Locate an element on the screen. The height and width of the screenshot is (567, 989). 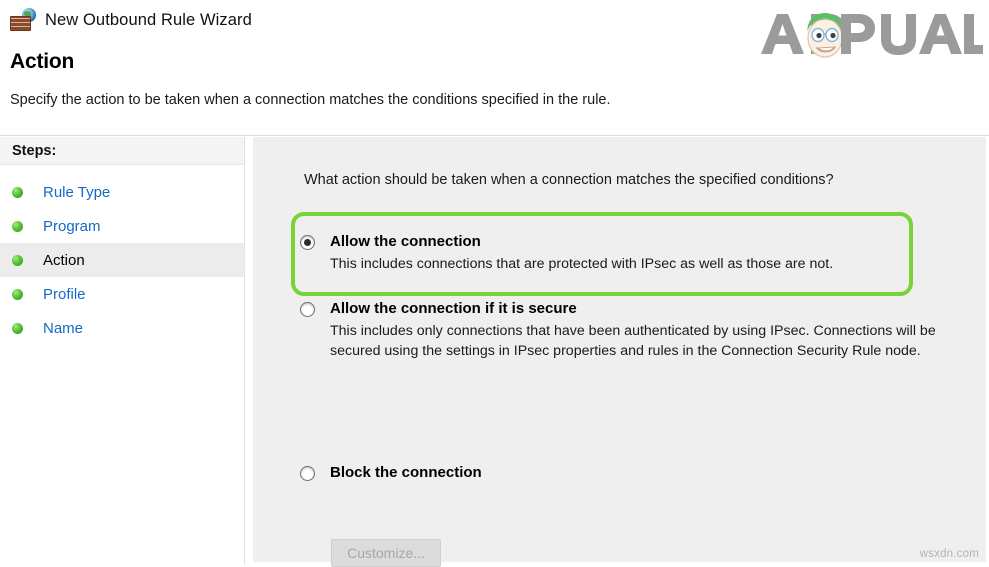
option-label: Block the connection is located at coordinates (406, 472).